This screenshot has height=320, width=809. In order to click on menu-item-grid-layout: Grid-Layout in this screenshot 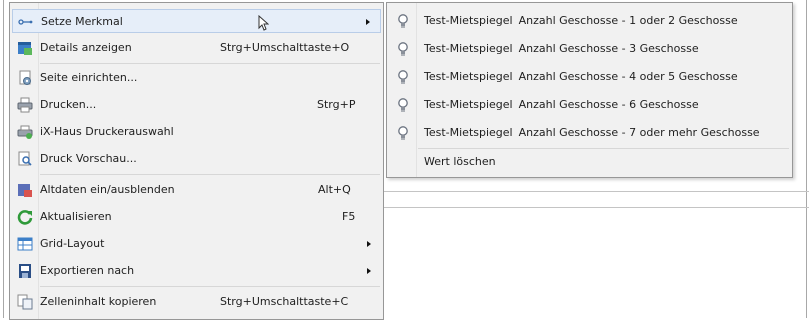, I will do `click(196, 244)`.